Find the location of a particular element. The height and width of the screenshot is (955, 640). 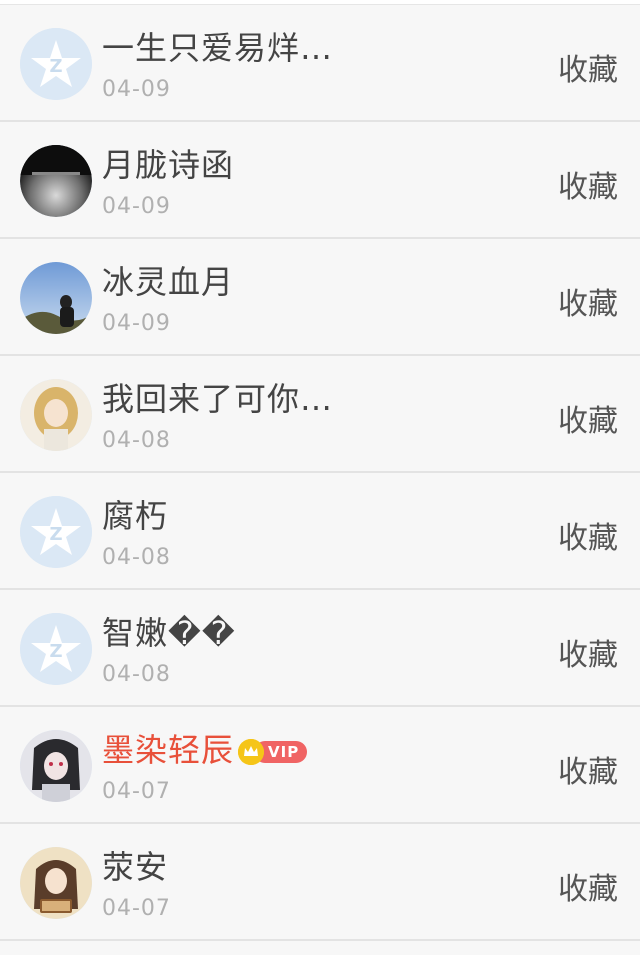

user-name: 荥安 is located at coordinates (135, 865).